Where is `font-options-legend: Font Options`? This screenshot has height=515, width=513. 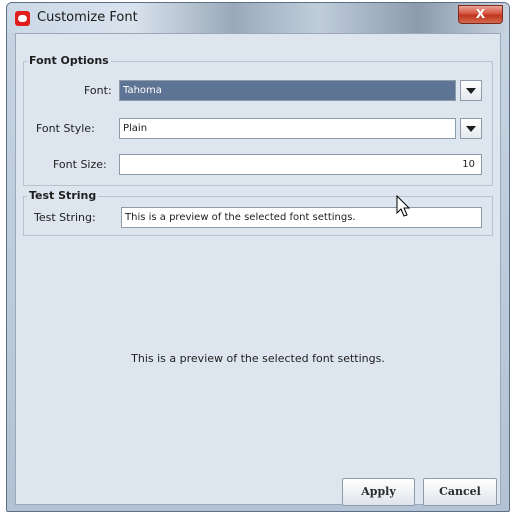 font-options-legend: Font Options is located at coordinates (69, 60).